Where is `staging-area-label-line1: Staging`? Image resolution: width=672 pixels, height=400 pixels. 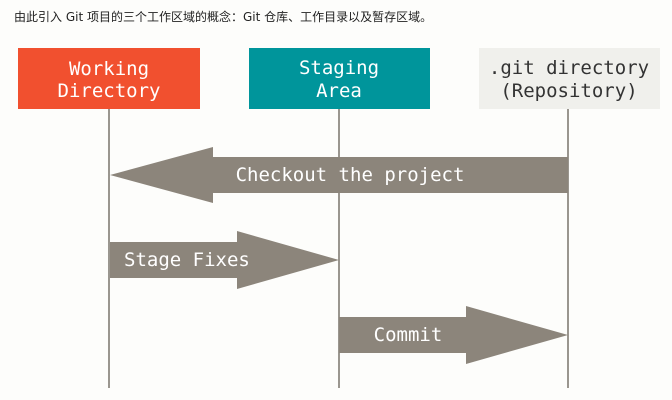 staging-area-label-line1: Staging is located at coordinates (339, 68).